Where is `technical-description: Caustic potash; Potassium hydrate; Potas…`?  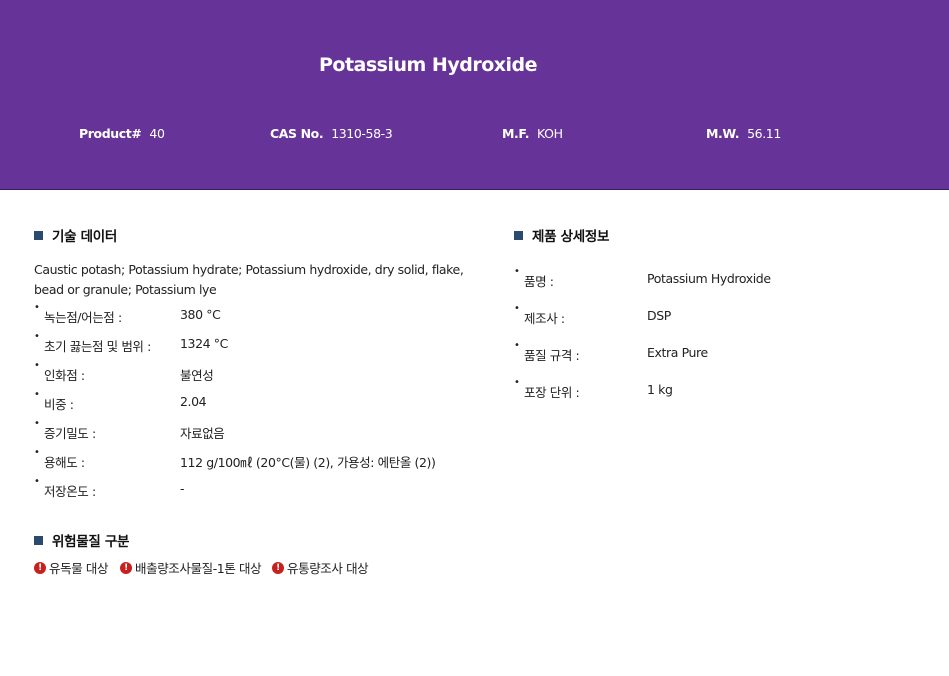
technical-description: Caustic potash; Potassium hydrate; Potas… is located at coordinates (249, 279).